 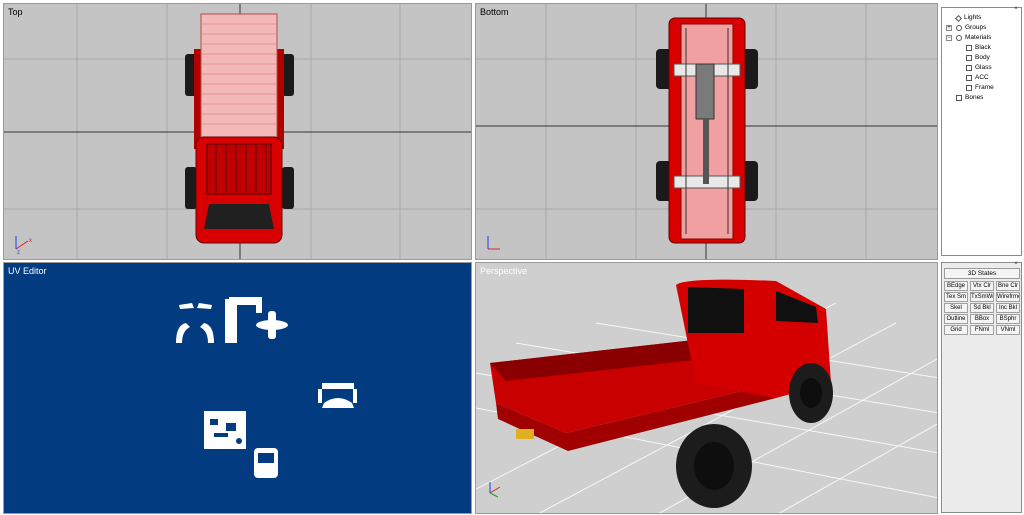 What do you see at coordinates (982, 308) in the screenshot?
I see `sd-bkl-button: Sd Bkl` at bounding box center [982, 308].